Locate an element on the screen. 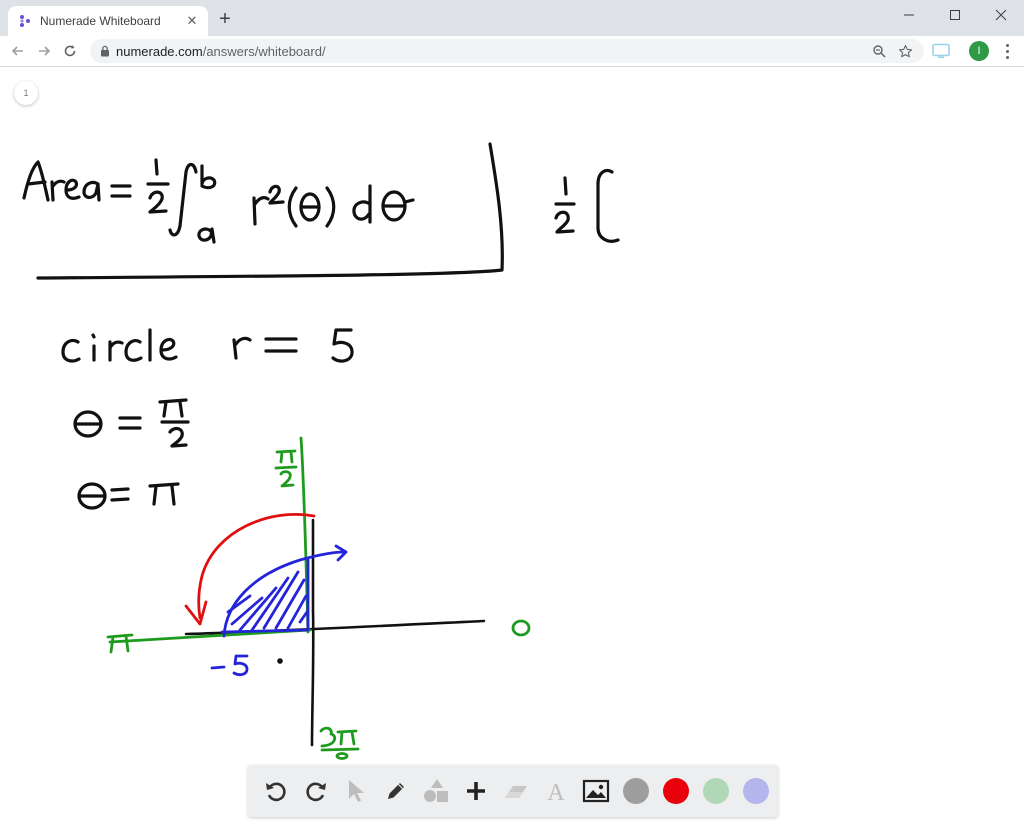 The height and width of the screenshot is (824, 1024). pen-icon is located at coordinates (396, 791).